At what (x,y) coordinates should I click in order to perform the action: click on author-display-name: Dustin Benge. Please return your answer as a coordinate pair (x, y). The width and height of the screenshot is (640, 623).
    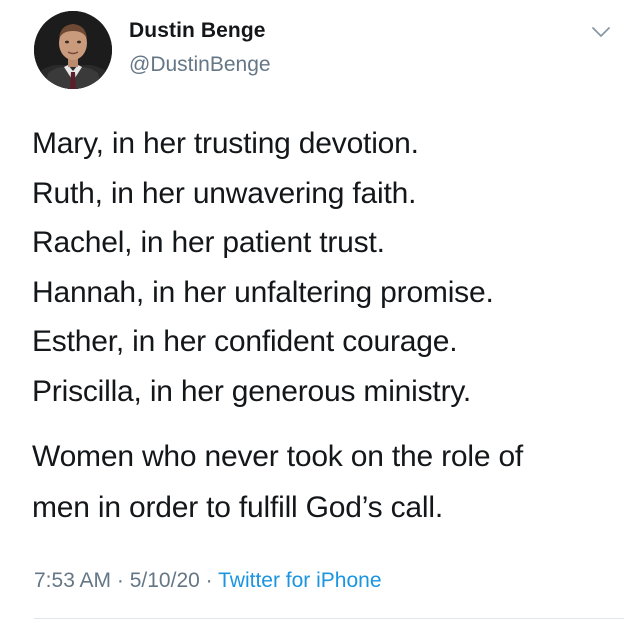
    Looking at the image, I should click on (197, 31).